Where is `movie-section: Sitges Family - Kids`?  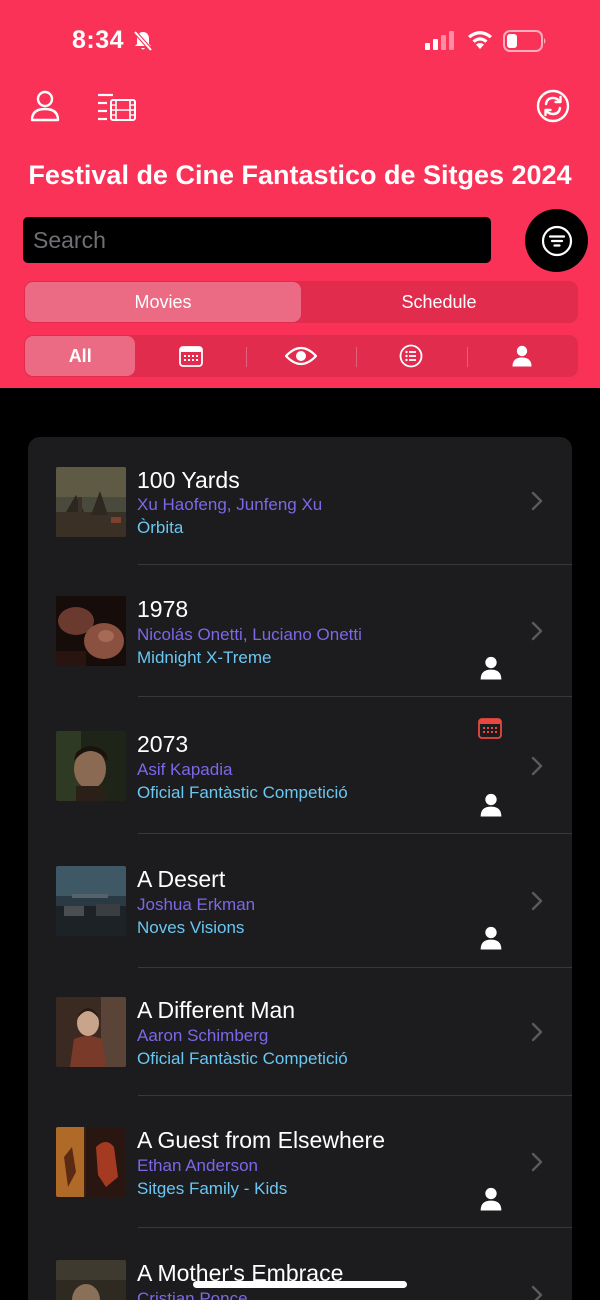 movie-section: Sitges Family - Kids is located at coordinates (212, 1188).